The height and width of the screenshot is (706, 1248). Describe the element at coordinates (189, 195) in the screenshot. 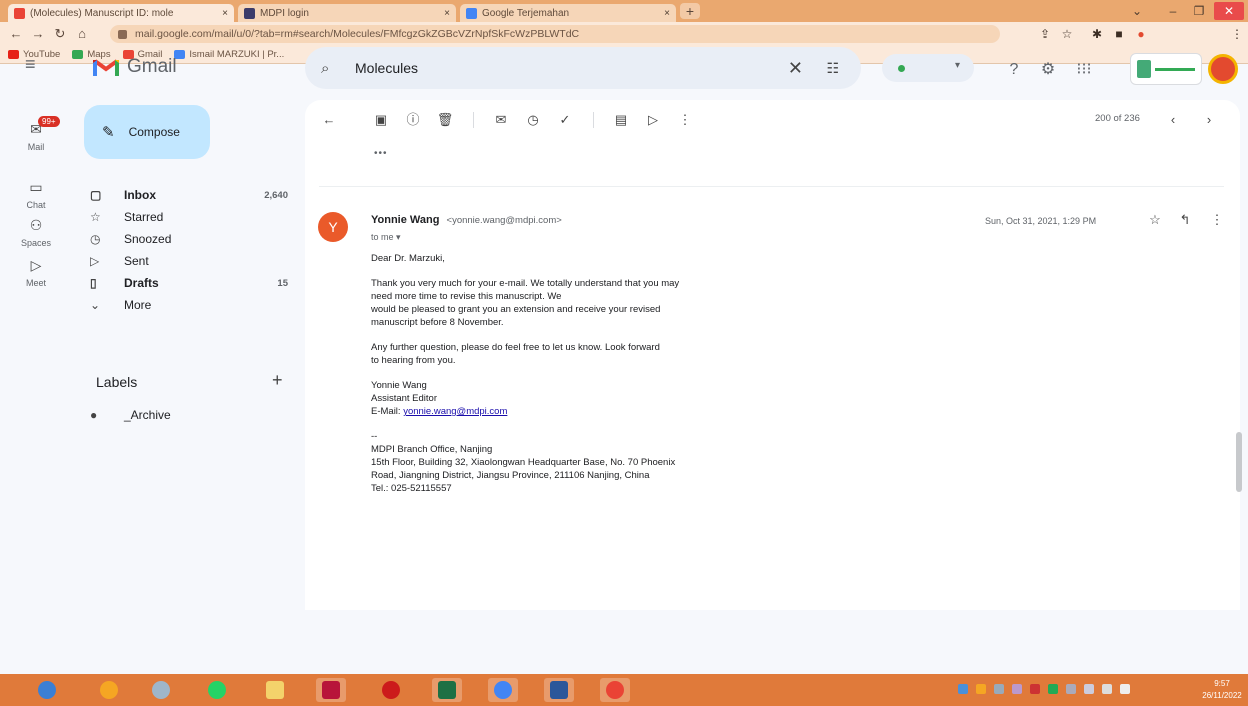

I see `nav-inbox: ▢ Inbox 2,640` at that location.